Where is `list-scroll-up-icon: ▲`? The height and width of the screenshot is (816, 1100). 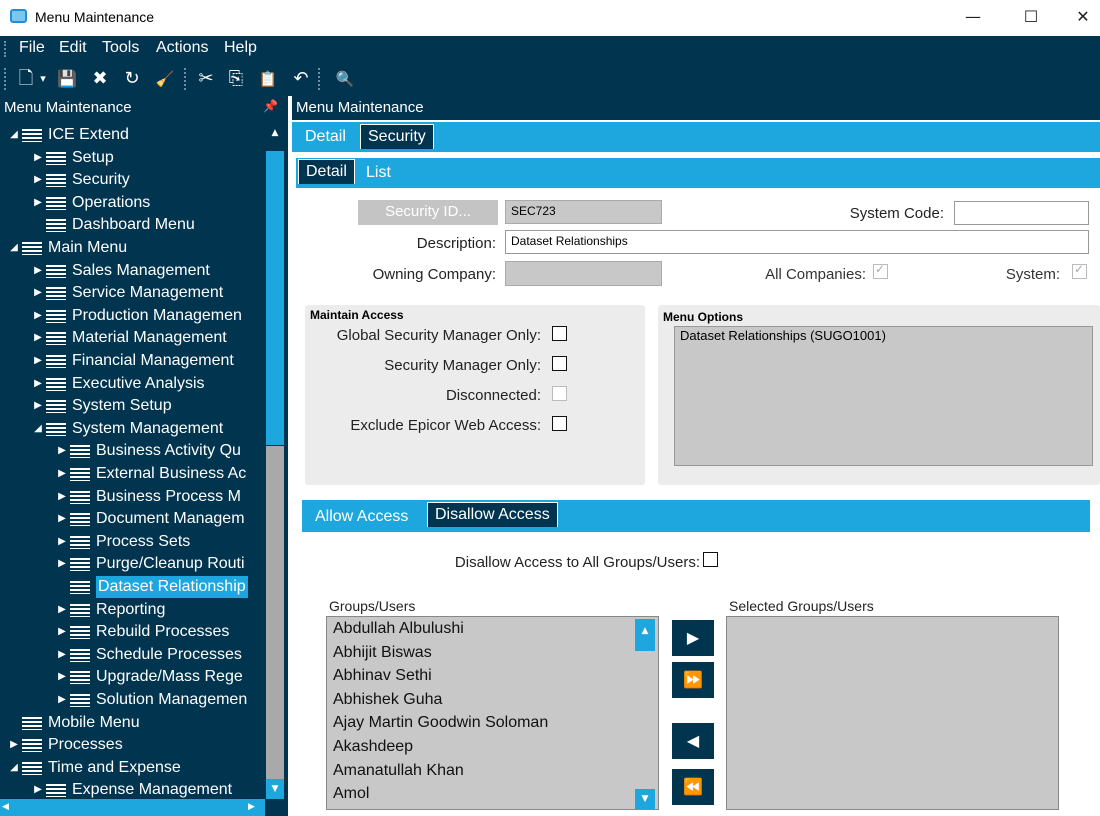
list-scroll-up-icon: ▲ is located at coordinates (645, 635).